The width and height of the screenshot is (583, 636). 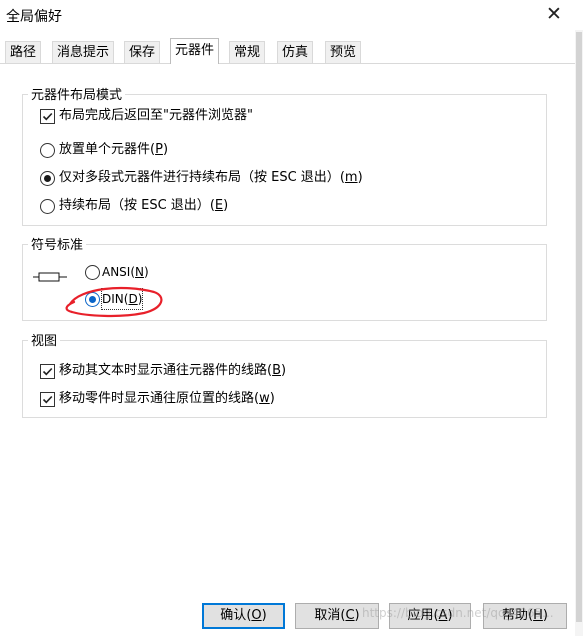 I want to click on ok-button: 确认(O), so click(x=243, y=616).